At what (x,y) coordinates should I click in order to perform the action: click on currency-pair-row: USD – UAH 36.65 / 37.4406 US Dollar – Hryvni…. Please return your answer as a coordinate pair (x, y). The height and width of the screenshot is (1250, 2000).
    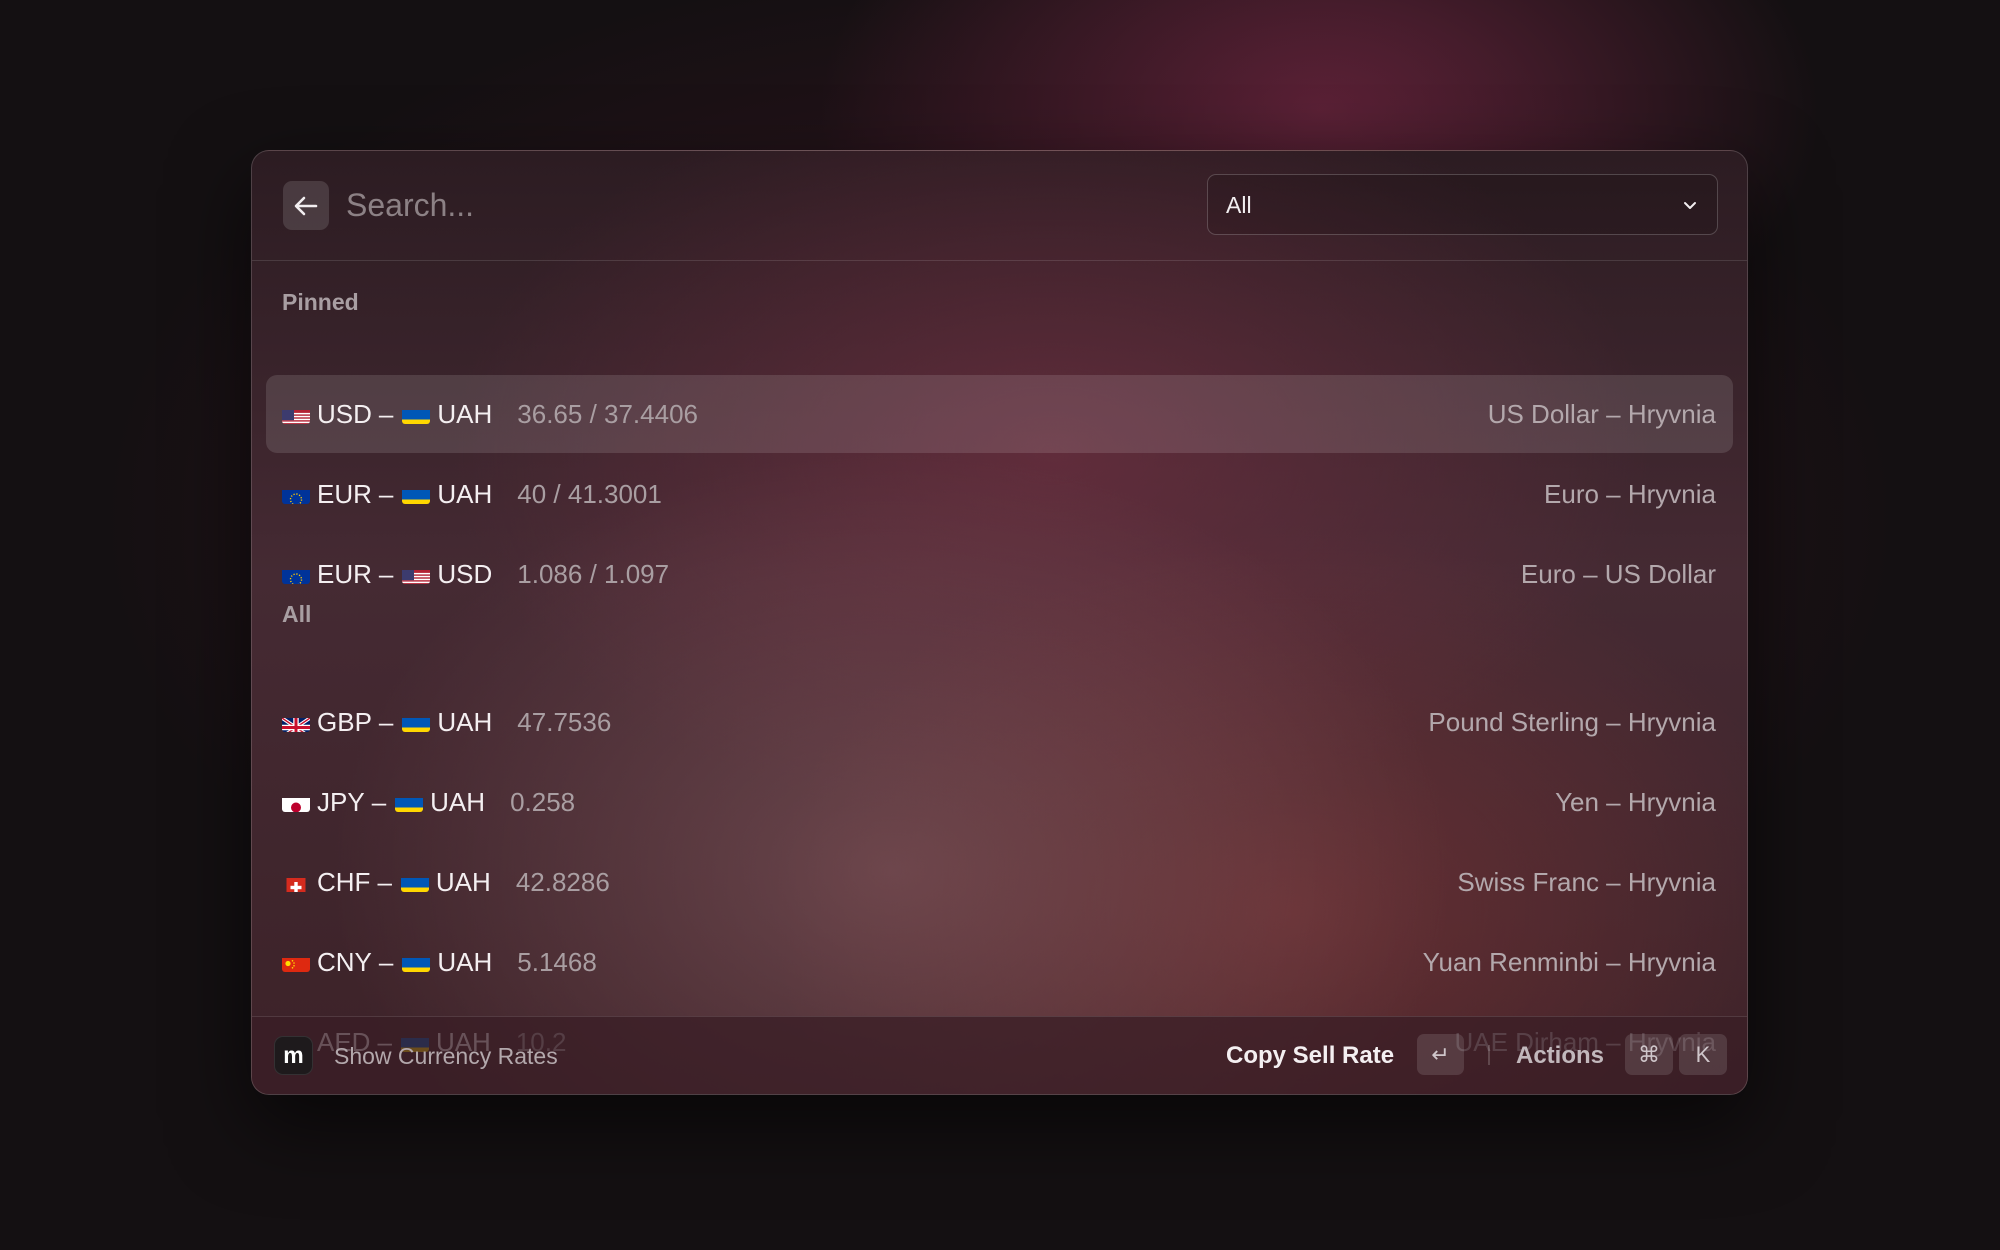
    Looking at the image, I should click on (999, 414).